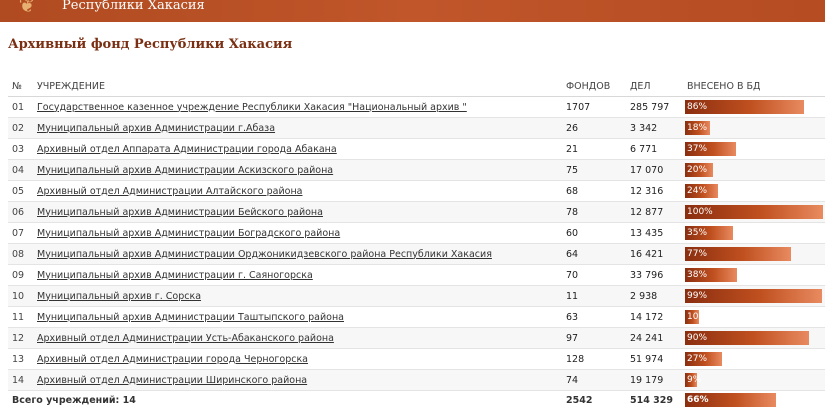 This screenshot has width=825, height=409. I want to click on progress-label: 99%, so click(697, 296).